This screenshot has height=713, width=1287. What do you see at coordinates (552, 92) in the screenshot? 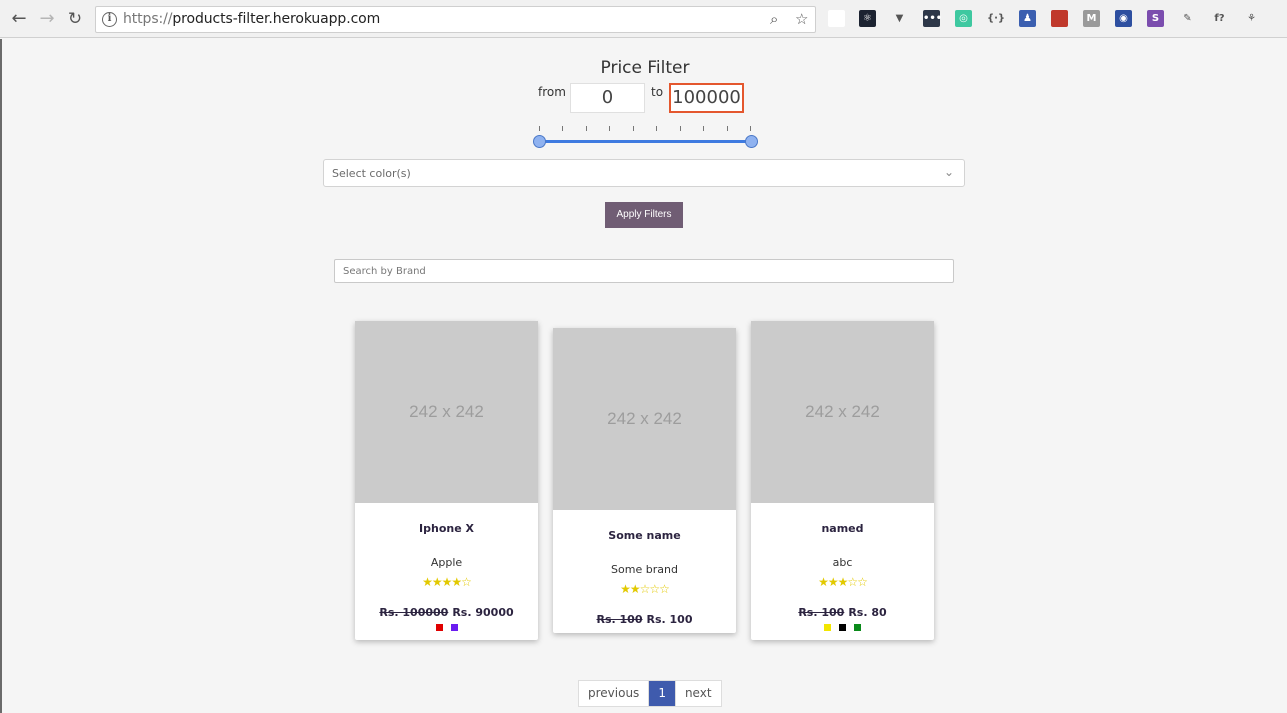
I see `from-label: from` at bounding box center [552, 92].